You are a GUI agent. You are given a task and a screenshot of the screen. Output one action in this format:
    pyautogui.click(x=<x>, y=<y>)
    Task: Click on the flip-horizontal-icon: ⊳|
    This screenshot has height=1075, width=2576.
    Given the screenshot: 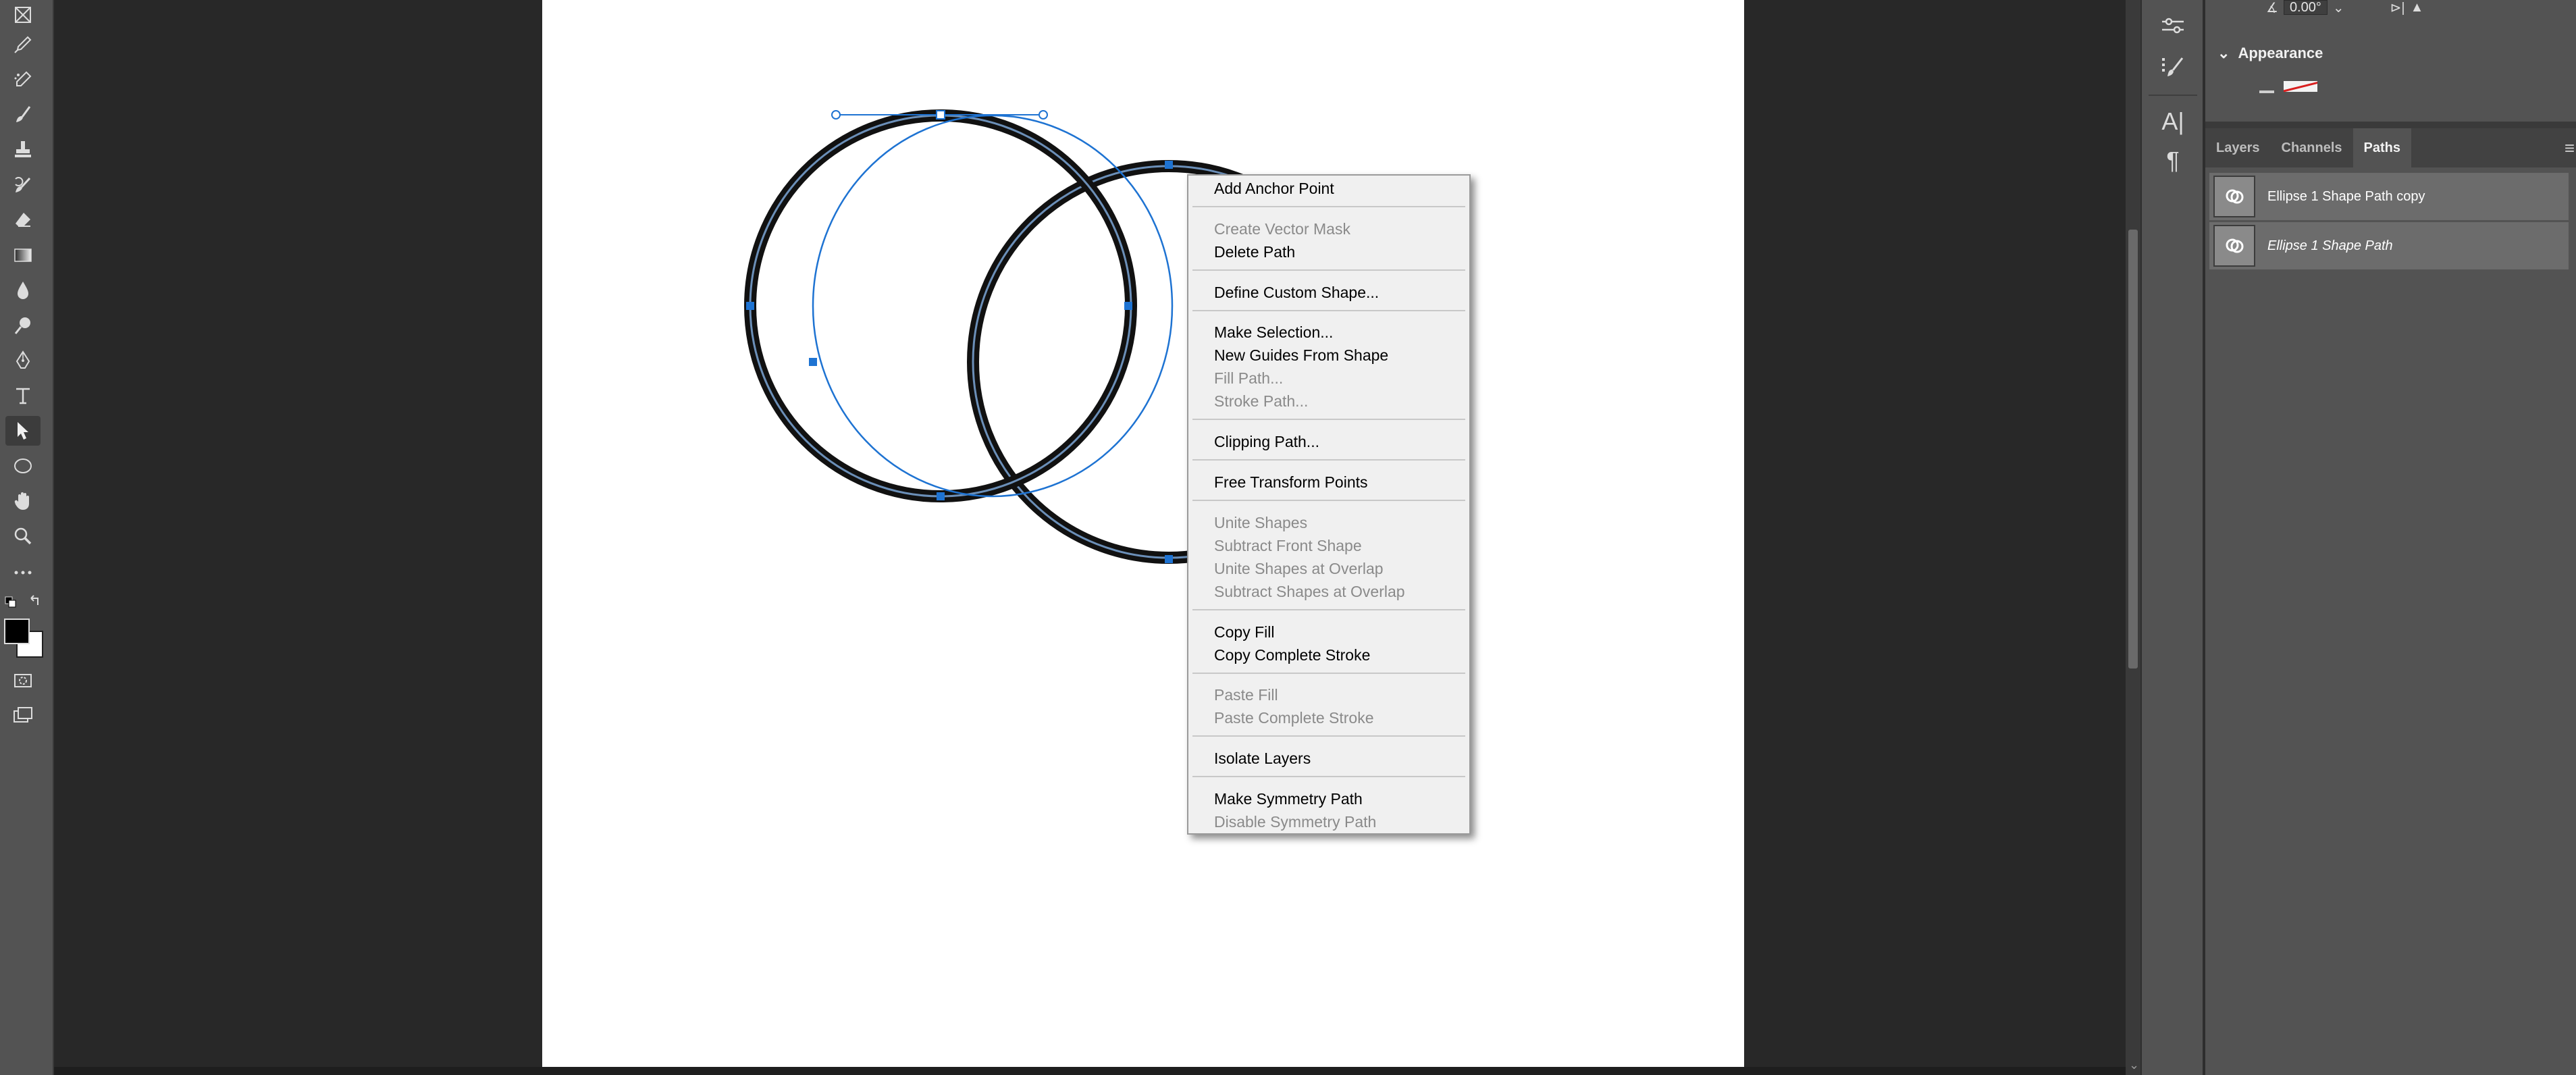 What is the action you would take?
    pyautogui.click(x=2397, y=8)
    